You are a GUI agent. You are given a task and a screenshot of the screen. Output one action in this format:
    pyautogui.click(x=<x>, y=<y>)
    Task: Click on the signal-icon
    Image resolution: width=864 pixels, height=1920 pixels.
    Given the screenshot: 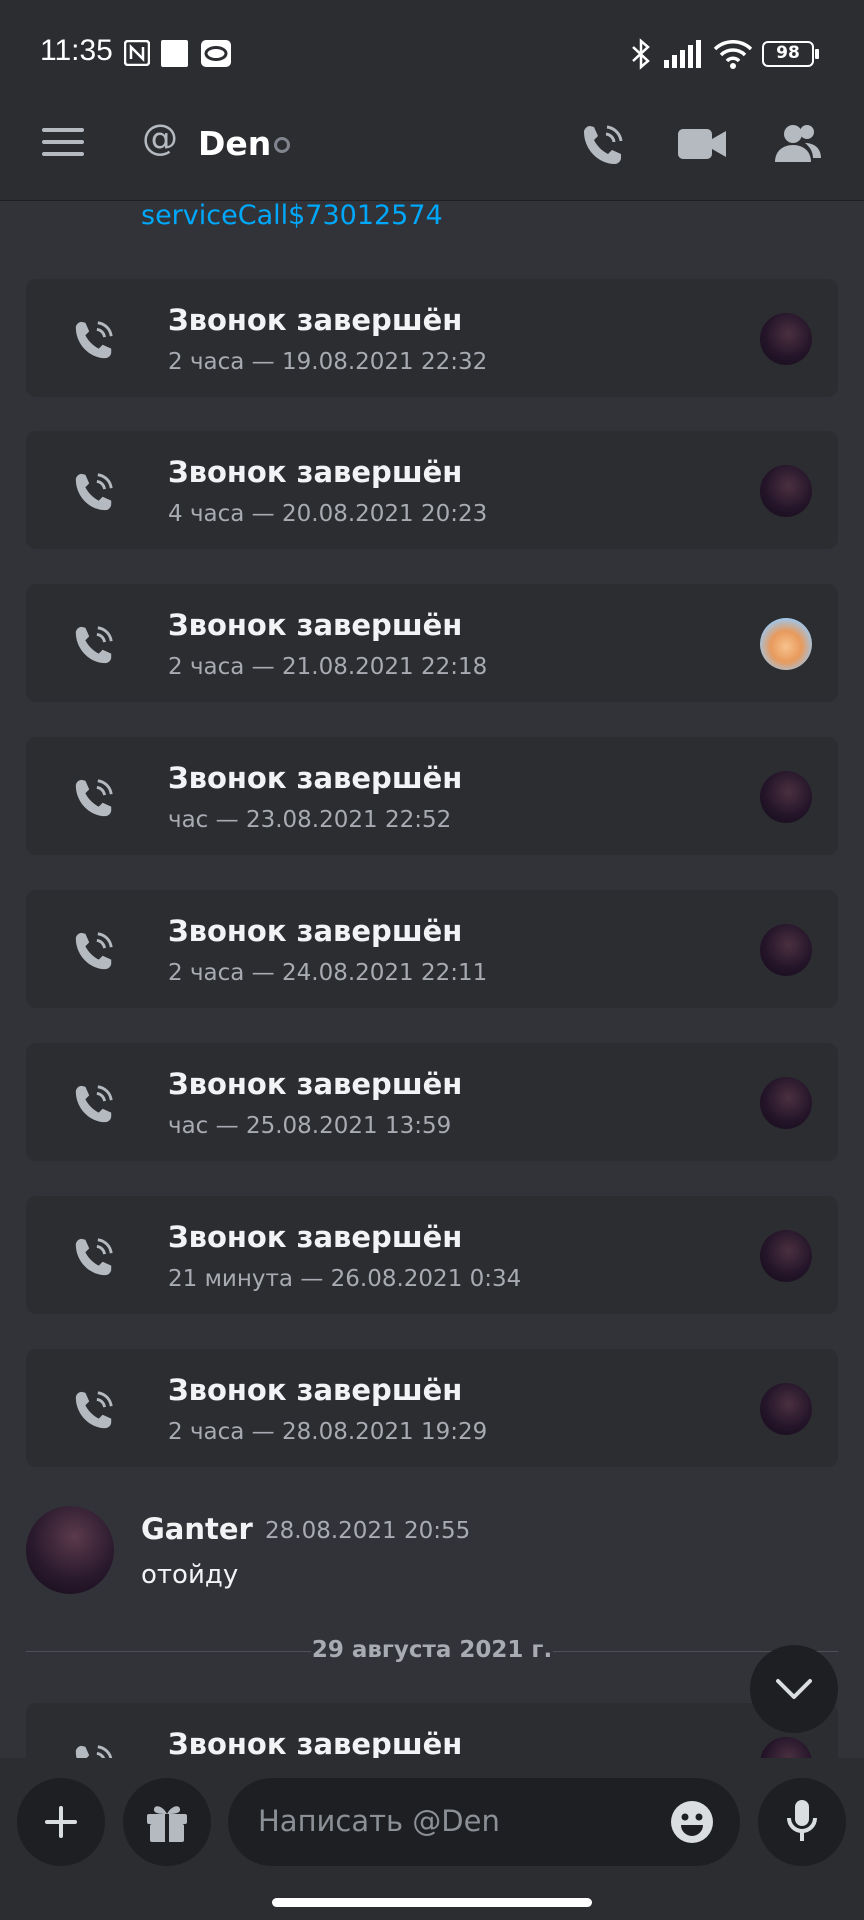 What is the action you would take?
    pyautogui.click(x=684, y=56)
    